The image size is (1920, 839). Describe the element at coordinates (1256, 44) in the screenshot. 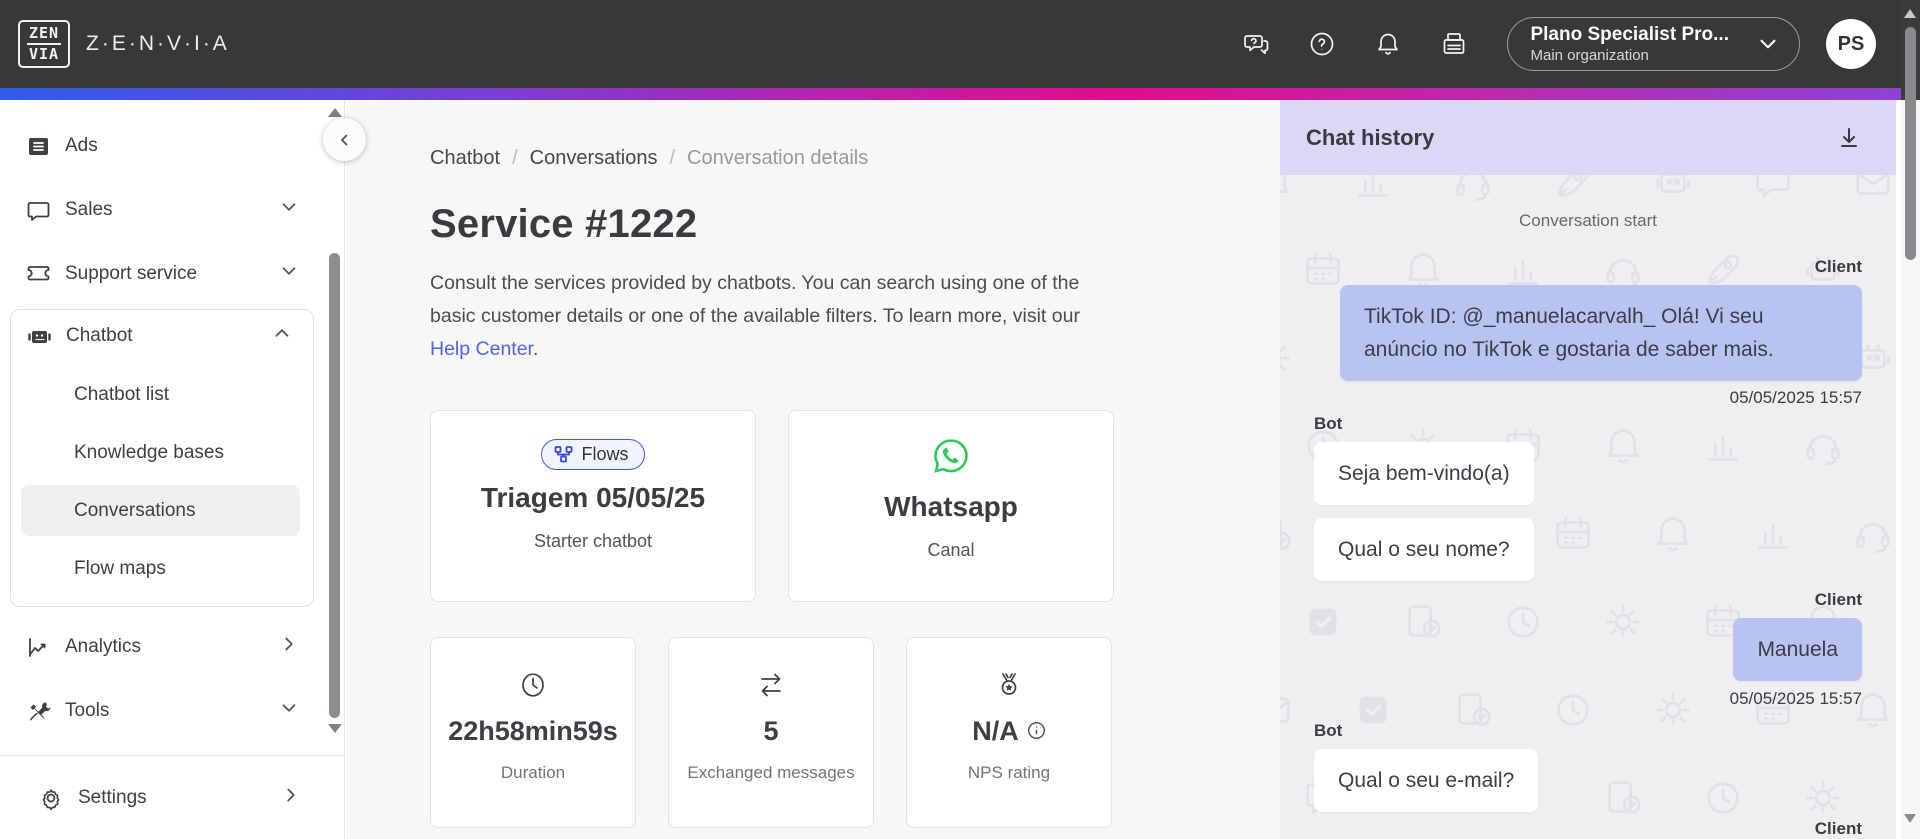

I see `support-chat-icon` at that location.